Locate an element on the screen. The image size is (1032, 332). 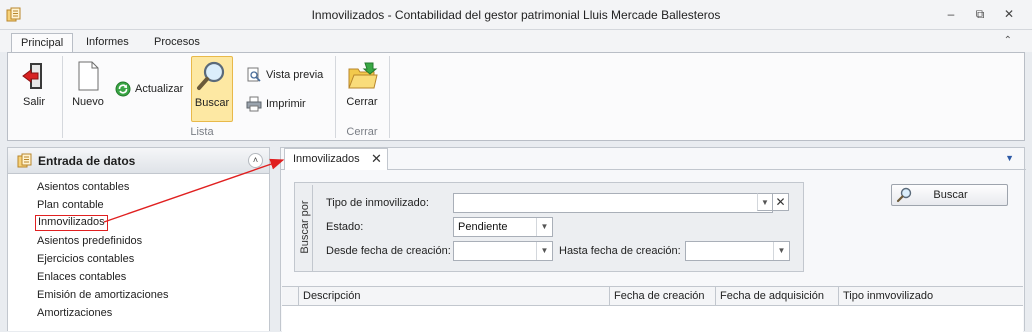
grid-indicator-header is located at coordinates (290, 296).